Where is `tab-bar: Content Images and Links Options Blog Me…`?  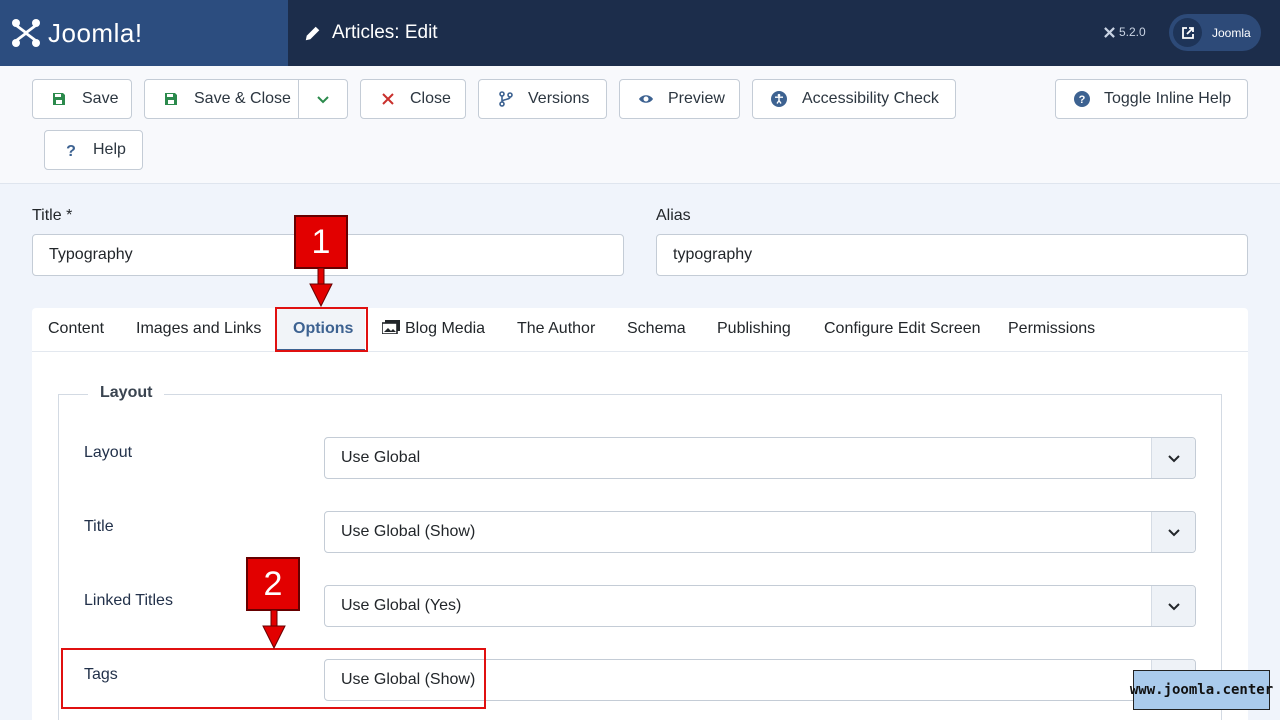 tab-bar: Content Images and Links Options Blog Me… is located at coordinates (640, 330).